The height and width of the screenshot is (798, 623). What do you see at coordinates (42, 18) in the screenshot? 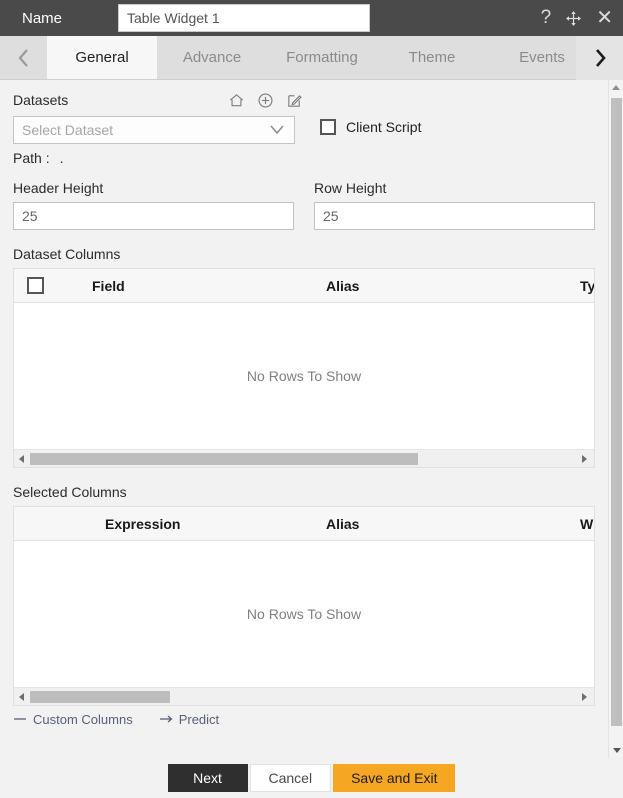
I see `name-label: Name` at bounding box center [42, 18].